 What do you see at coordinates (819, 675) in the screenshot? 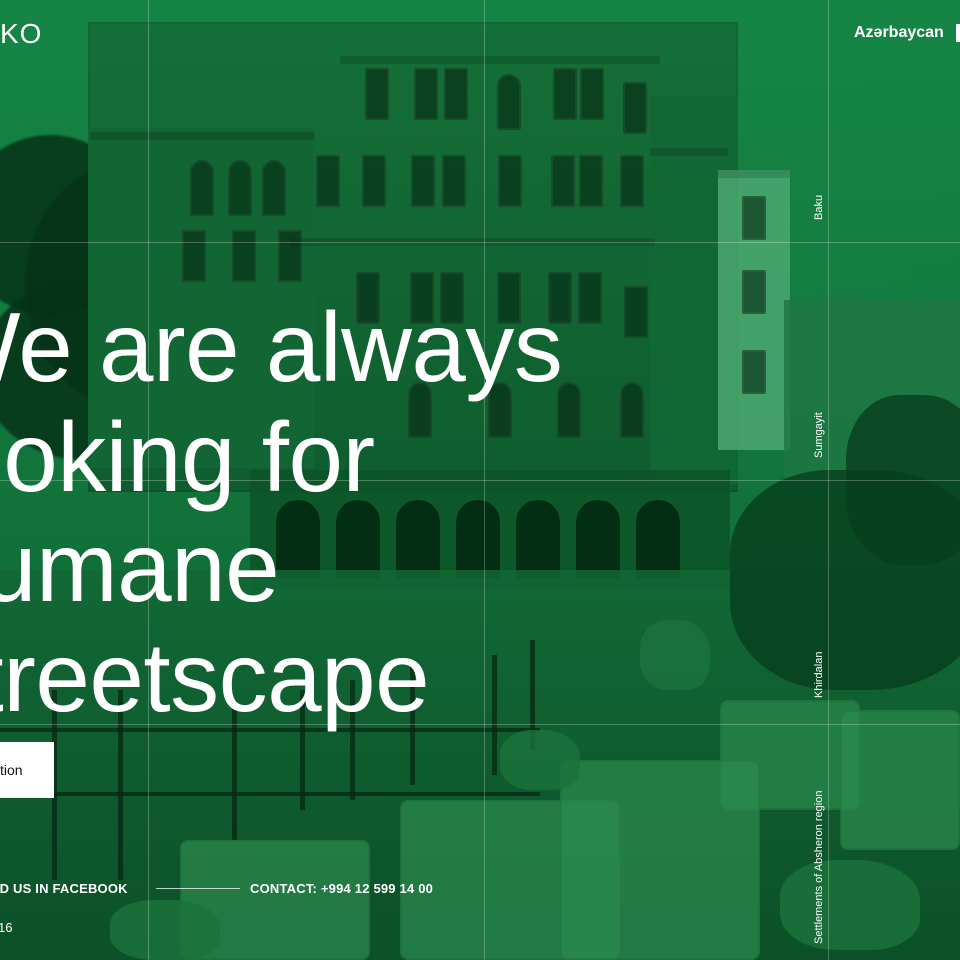
I see `side-nav-khirdalan: Khirdalan` at bounding box center [819, 675].